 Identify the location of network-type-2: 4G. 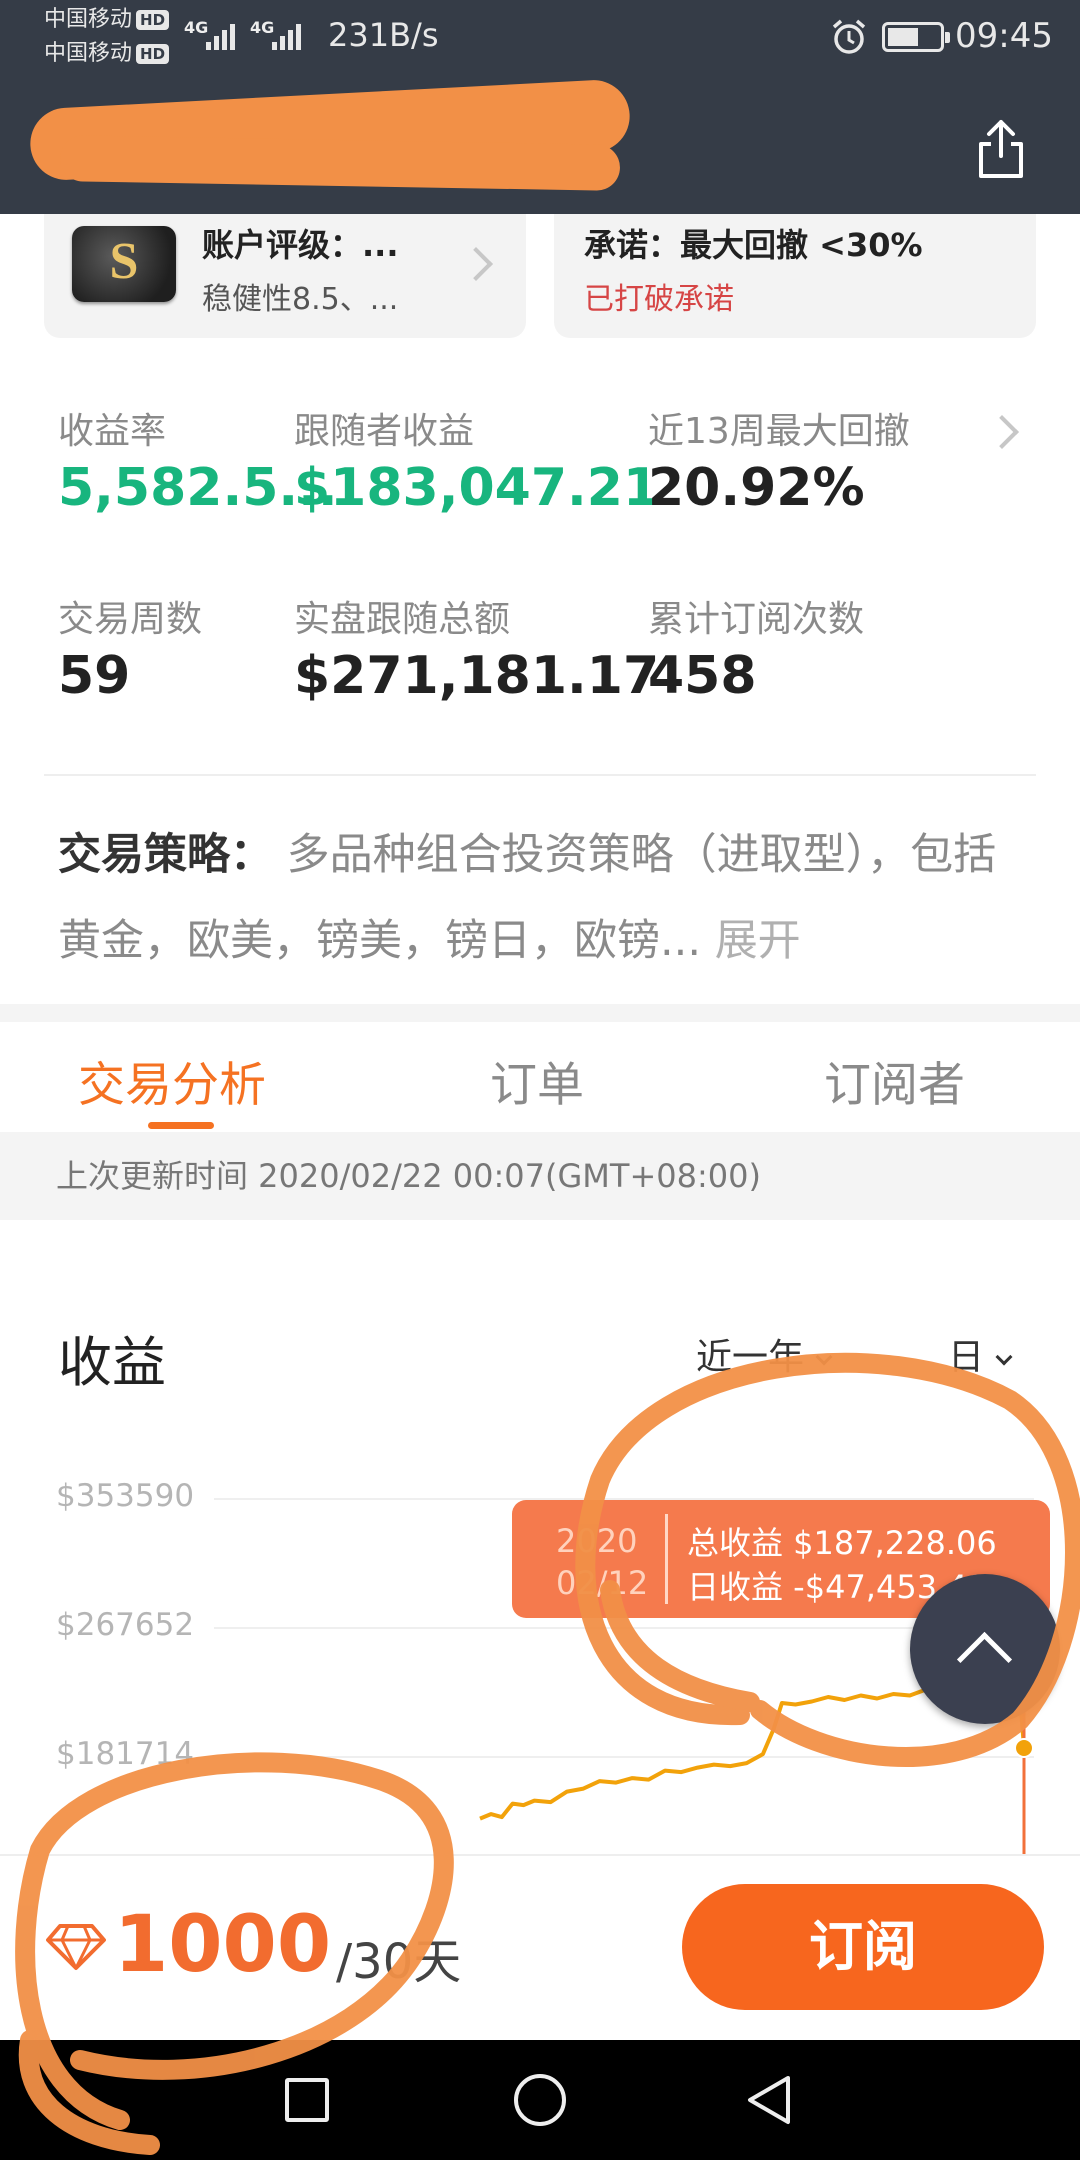
(262, 27).